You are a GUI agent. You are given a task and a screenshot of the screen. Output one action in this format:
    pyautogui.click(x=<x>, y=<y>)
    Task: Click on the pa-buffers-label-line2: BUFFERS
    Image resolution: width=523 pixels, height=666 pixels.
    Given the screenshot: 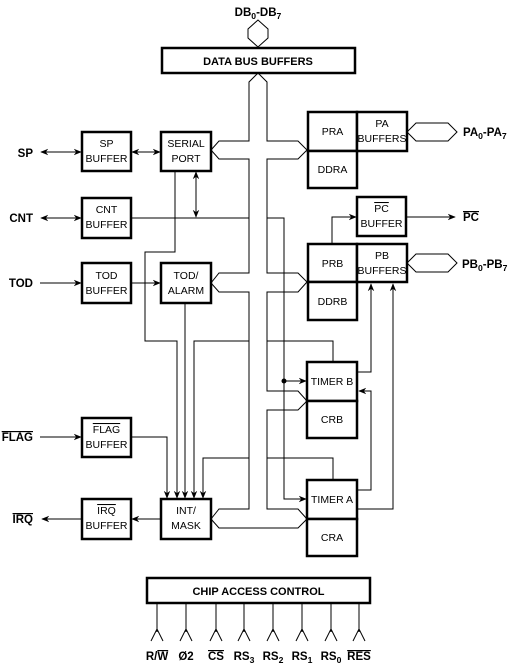 What is the action you would take?
    pyautogui.click(x=381, y=139)
    